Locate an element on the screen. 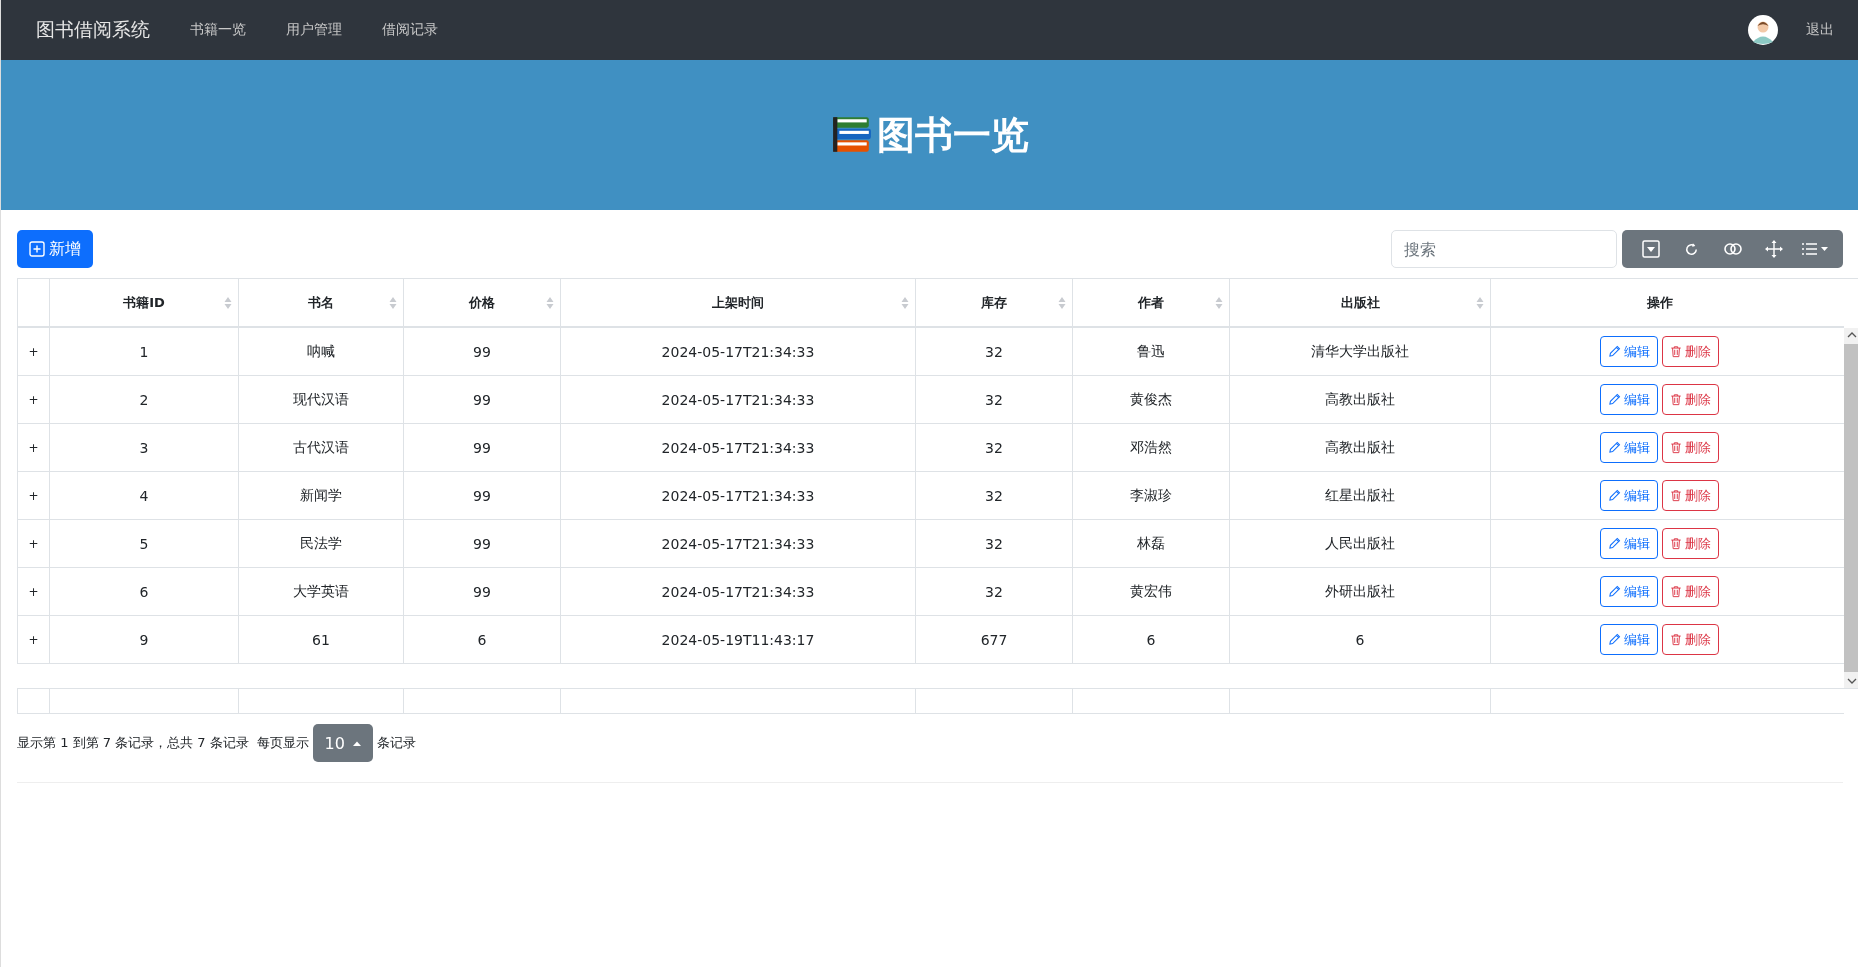 Image resolution: width=1858 pixels, height=967 pixels. table-cell: 红星出版社 is located at coordinates (1359, 495).